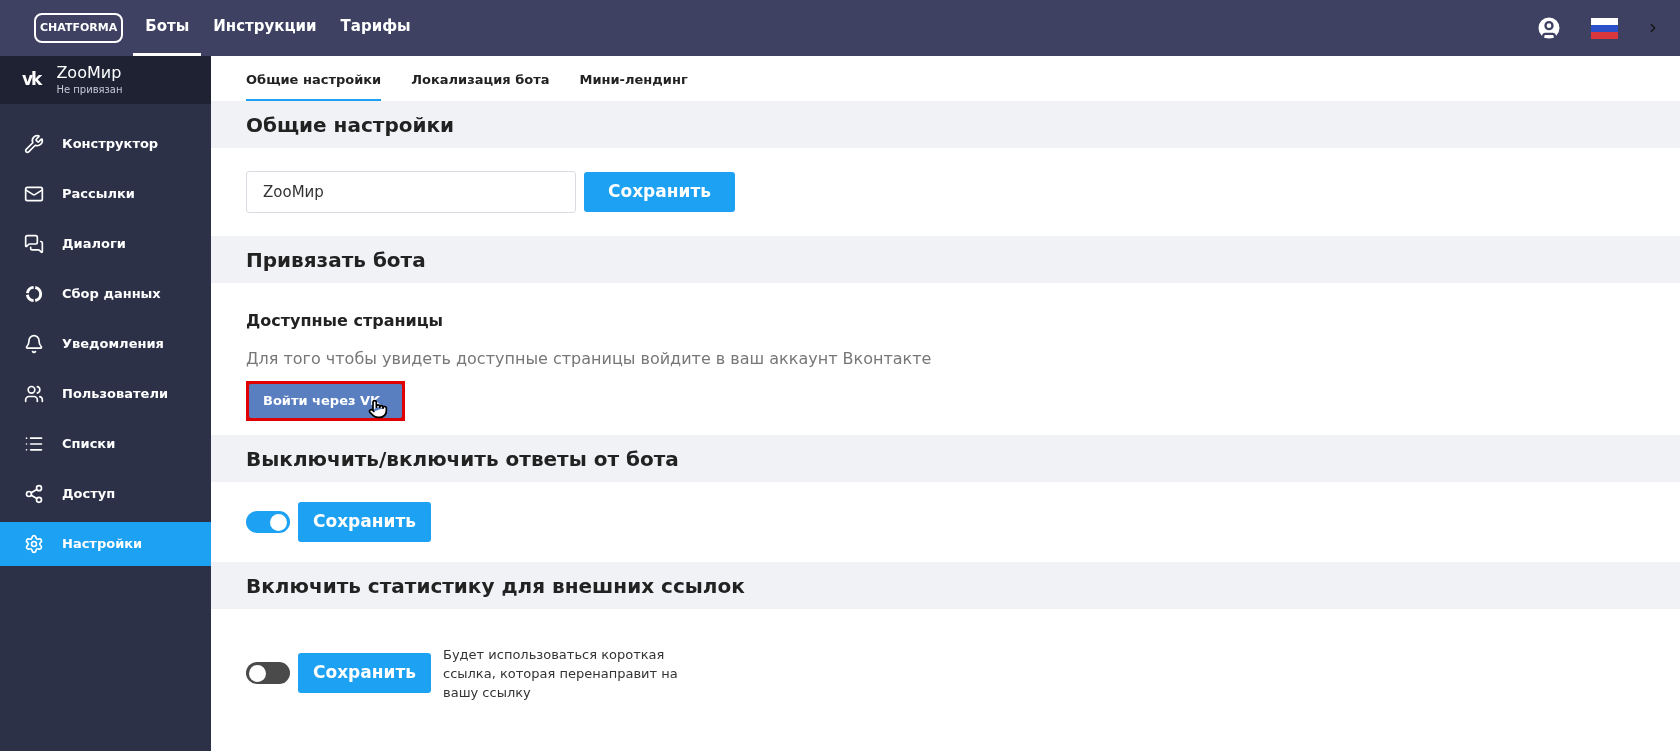  Describe the element at coordinates (105, 244) in the screenshot. I see `sidebar-item: Диалоги` at that location.